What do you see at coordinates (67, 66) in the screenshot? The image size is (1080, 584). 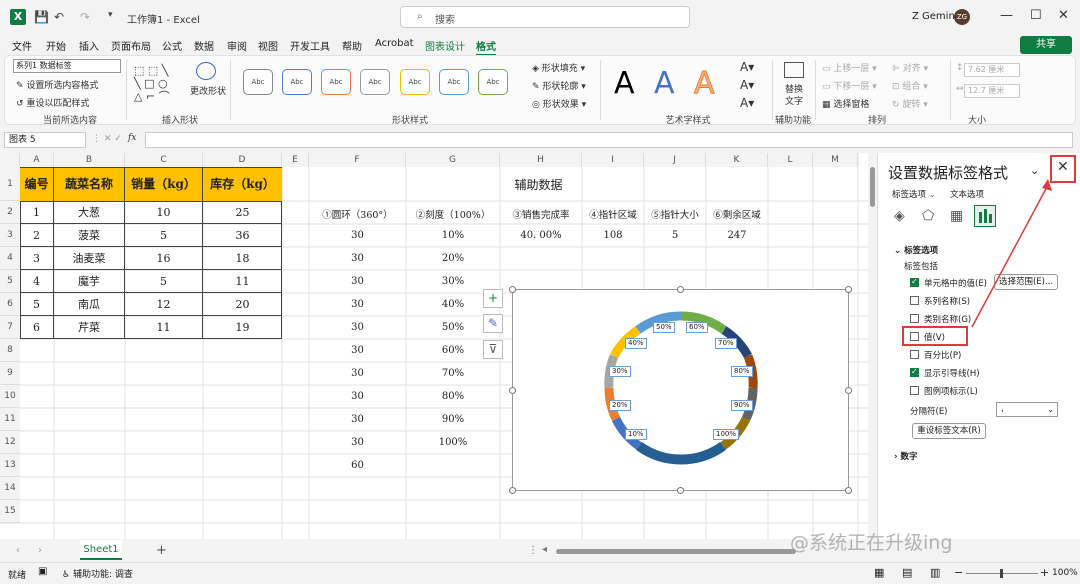 I see `chart-elements-combo: 系列1 数据标签` at bounding box center [67, 66].